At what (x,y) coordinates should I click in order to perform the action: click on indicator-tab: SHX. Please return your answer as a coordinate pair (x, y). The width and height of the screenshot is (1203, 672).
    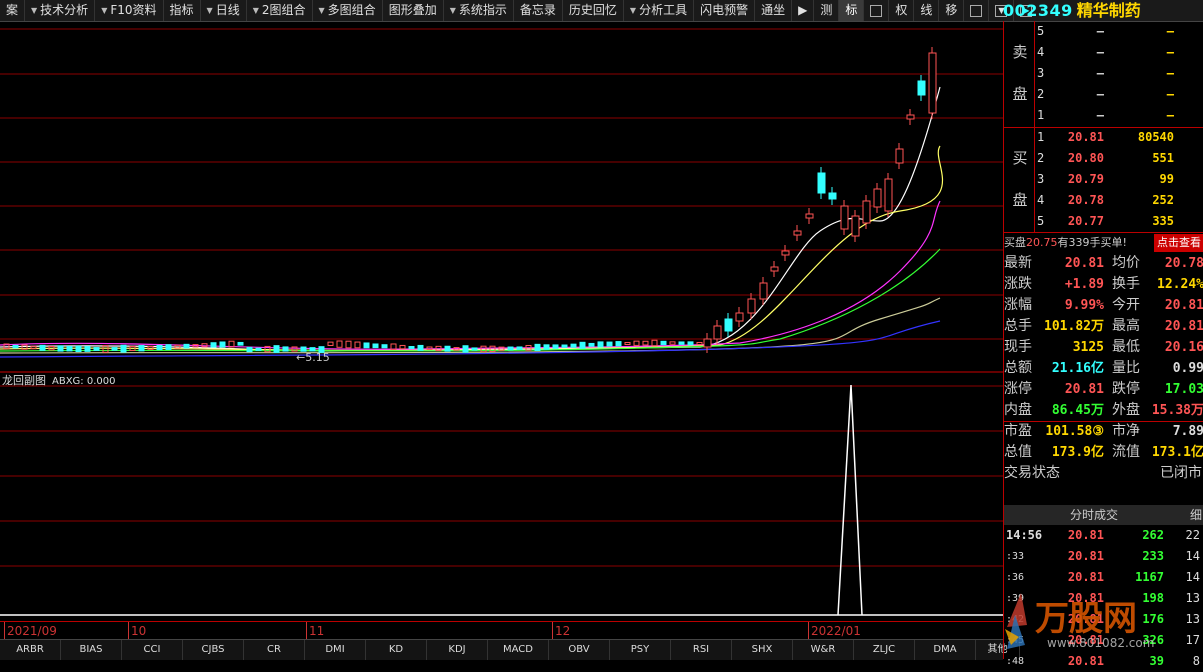
    Looking at the image, I should click on (762, 650).